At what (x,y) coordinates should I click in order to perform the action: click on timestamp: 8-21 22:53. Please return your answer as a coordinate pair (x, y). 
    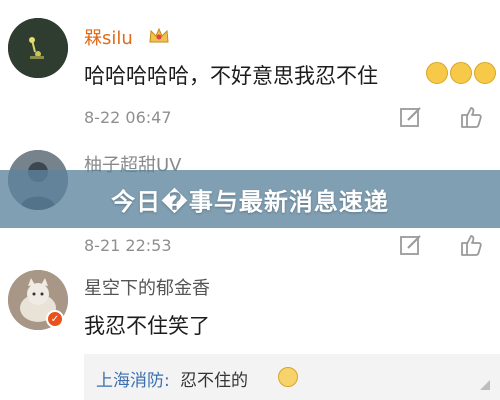
    Looking at the image, I should click on (128, 245).